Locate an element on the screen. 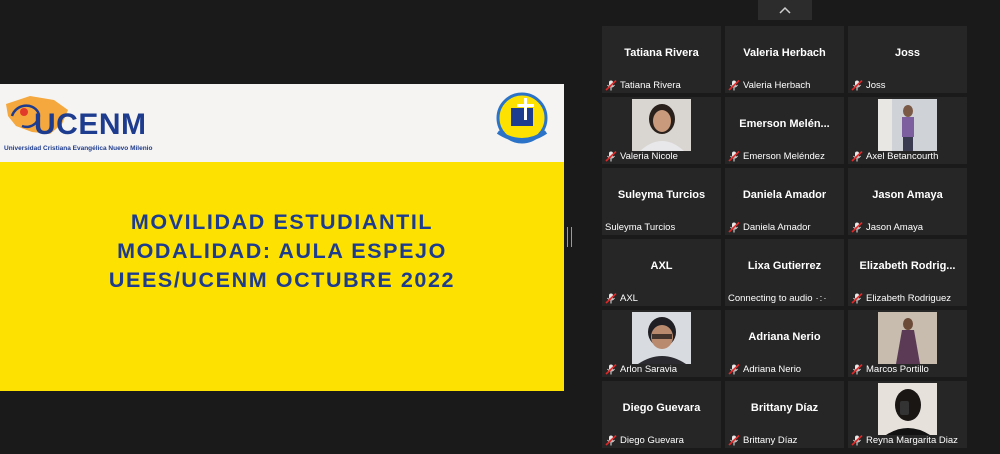  participant-tile: Brittany Díaz Brittany Díaz is located at coordinates (784, 414).